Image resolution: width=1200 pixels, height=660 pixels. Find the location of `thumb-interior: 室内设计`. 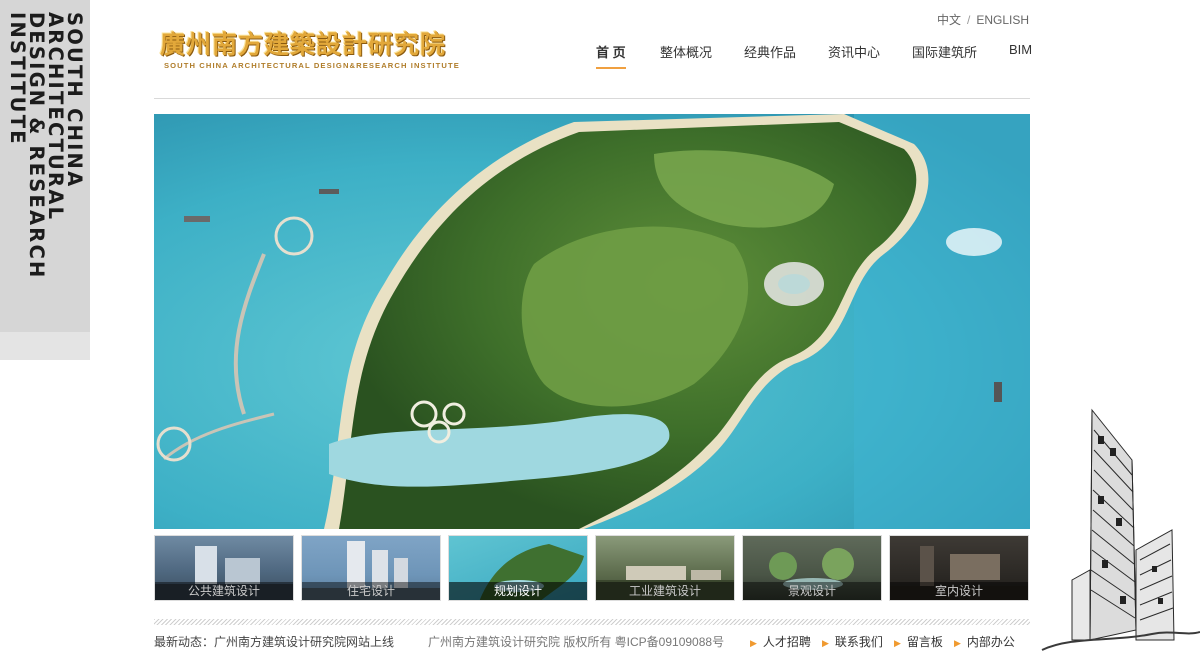

thumb-interior: 室内设计 is located at coordinates (959, 568).